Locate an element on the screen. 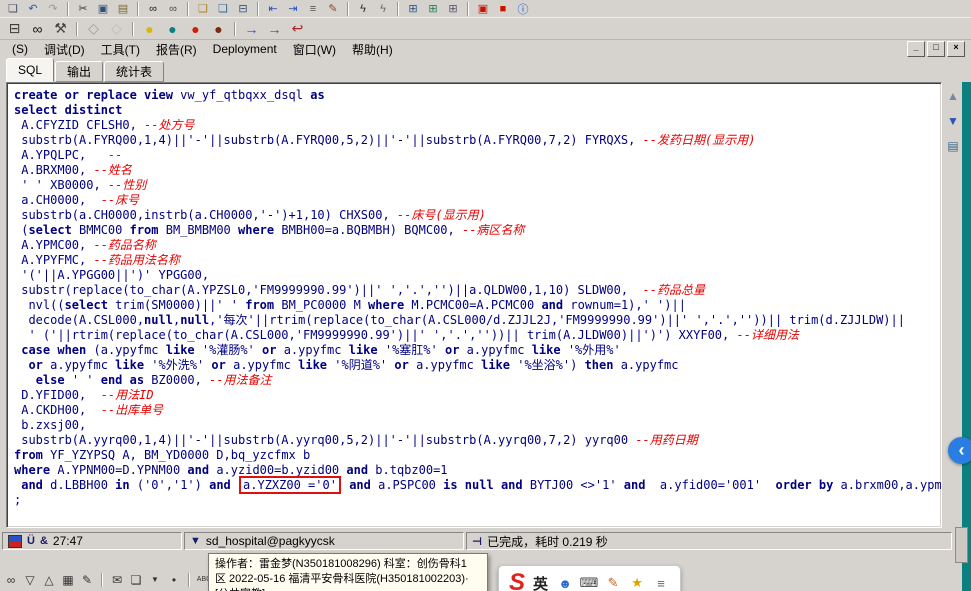 This screenshot has width=971, height=591. ime-menu-icon: ≡ is located at coordinates (661, 582).